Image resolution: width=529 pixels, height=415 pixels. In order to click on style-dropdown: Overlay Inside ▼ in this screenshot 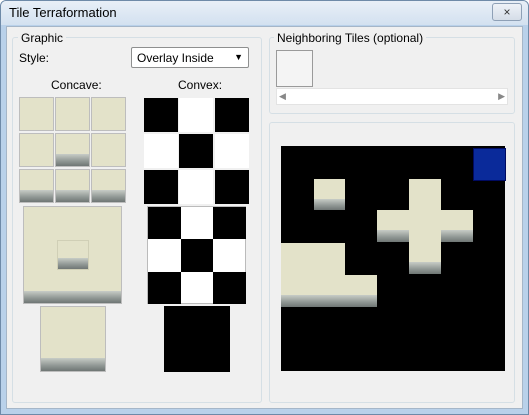, I will do `click(190, 57)`.